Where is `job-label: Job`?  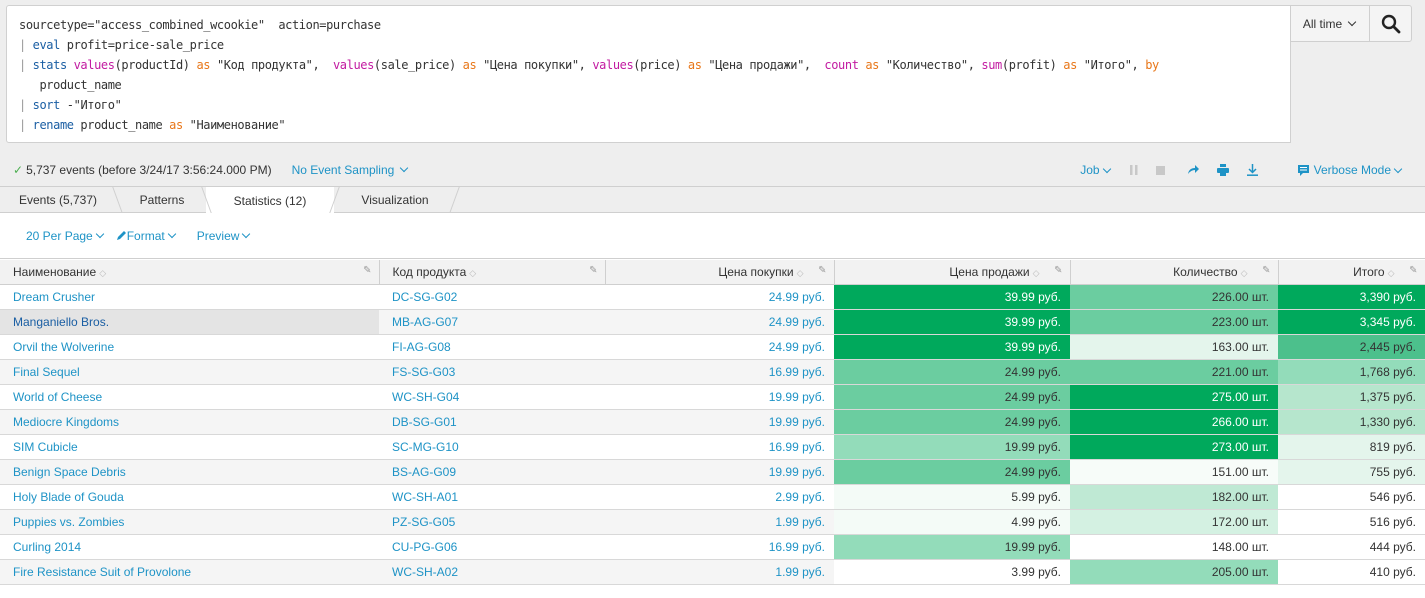 job-label: Job is located at coordinates (1090, 170).